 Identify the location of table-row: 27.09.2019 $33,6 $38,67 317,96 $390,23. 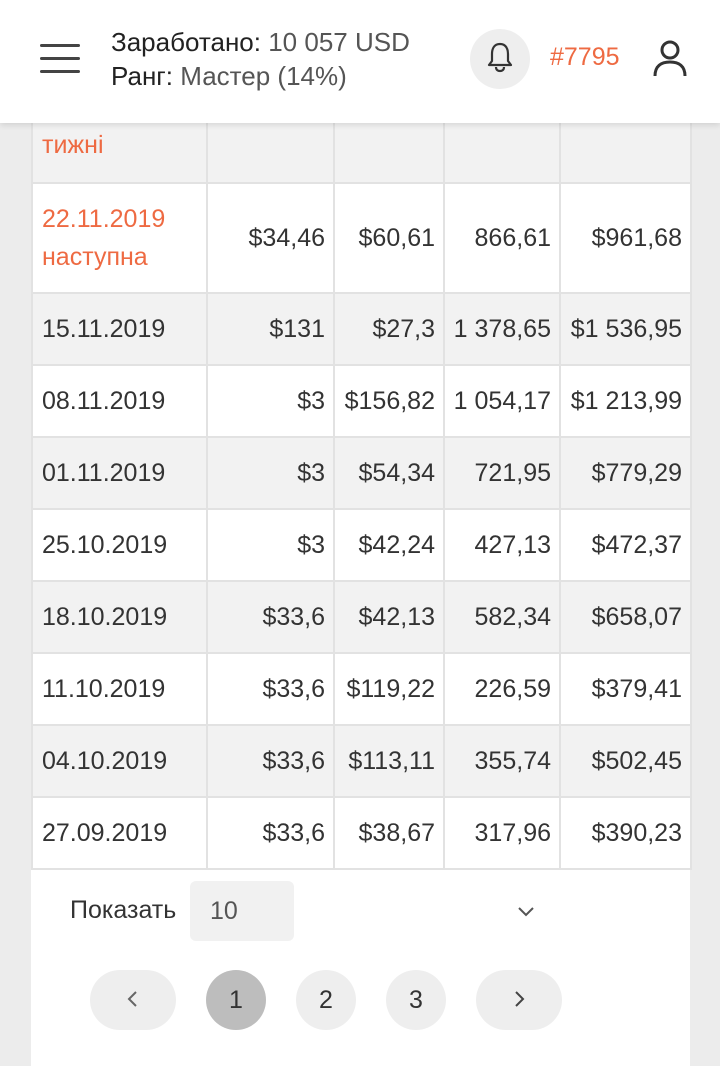
(361, 833).